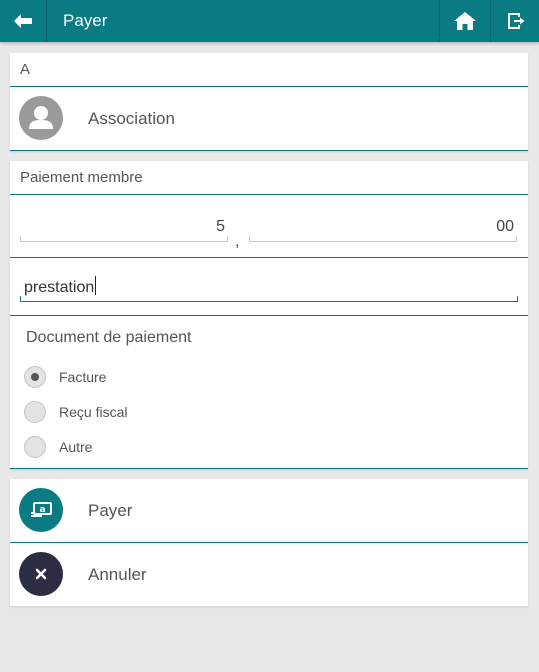 Image resolution: width=539 pixels, height=672 pixels. What do you see at coordinates (117, 574) in the screenshot?
I see `cancel-label: Annuler` at bounding box center [117, 574].